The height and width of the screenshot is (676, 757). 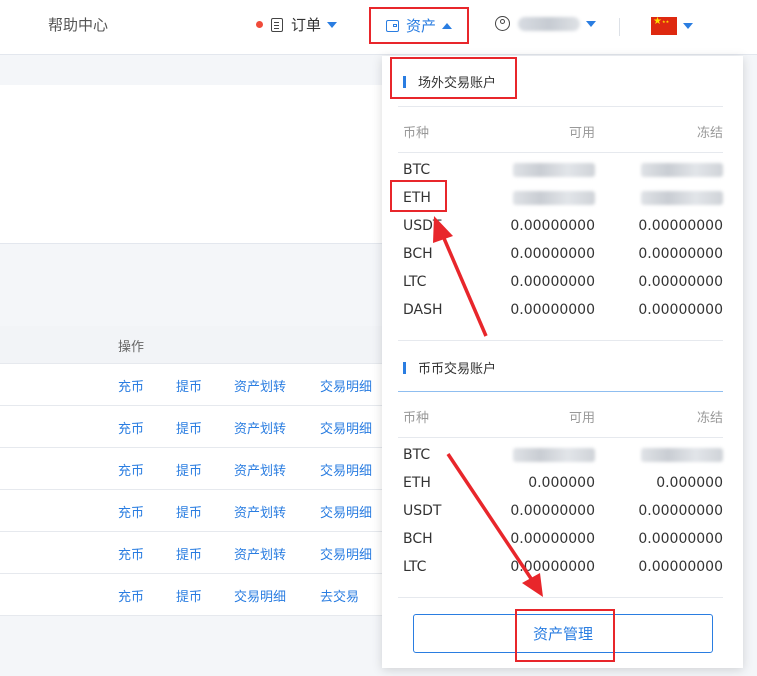 What do you see at coordinates (565, 635) in the screenshot?
I see `highlight-manage-button` at bounding box center [565, 635].